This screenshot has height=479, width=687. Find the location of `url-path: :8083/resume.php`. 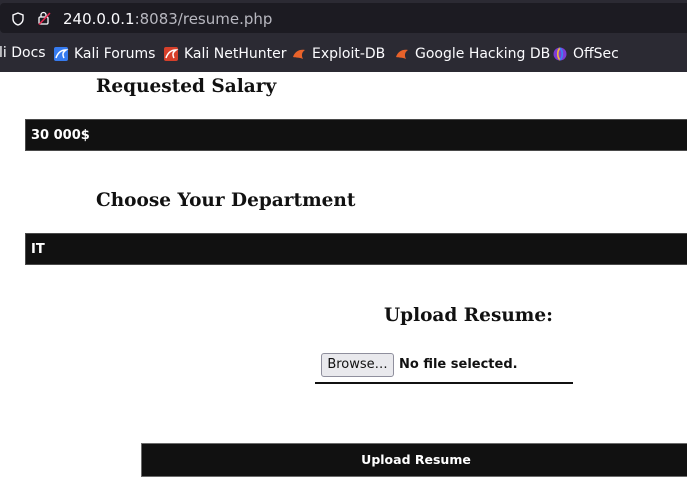

url-path: :8083/resume.php is located at coordinates (203, 19).